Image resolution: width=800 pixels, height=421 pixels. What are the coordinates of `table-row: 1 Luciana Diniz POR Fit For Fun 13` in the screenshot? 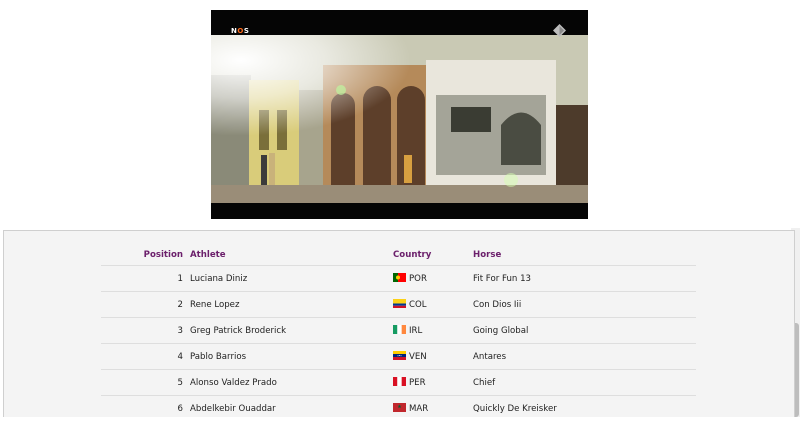 It's located at (398, 279).